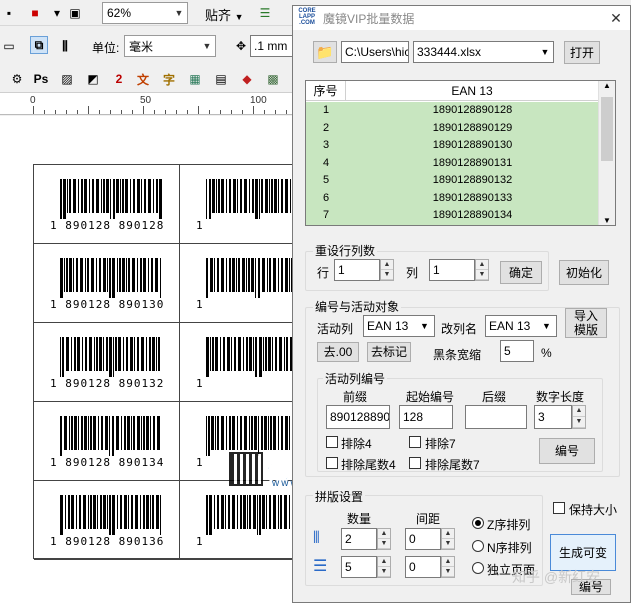 Image resolution: width=631 pixels, height=603 pixels. What do you see at coordinates (415, 442) in the screenshot?
I see `exclude-7-checkbox` at bounding box center [415, 442].